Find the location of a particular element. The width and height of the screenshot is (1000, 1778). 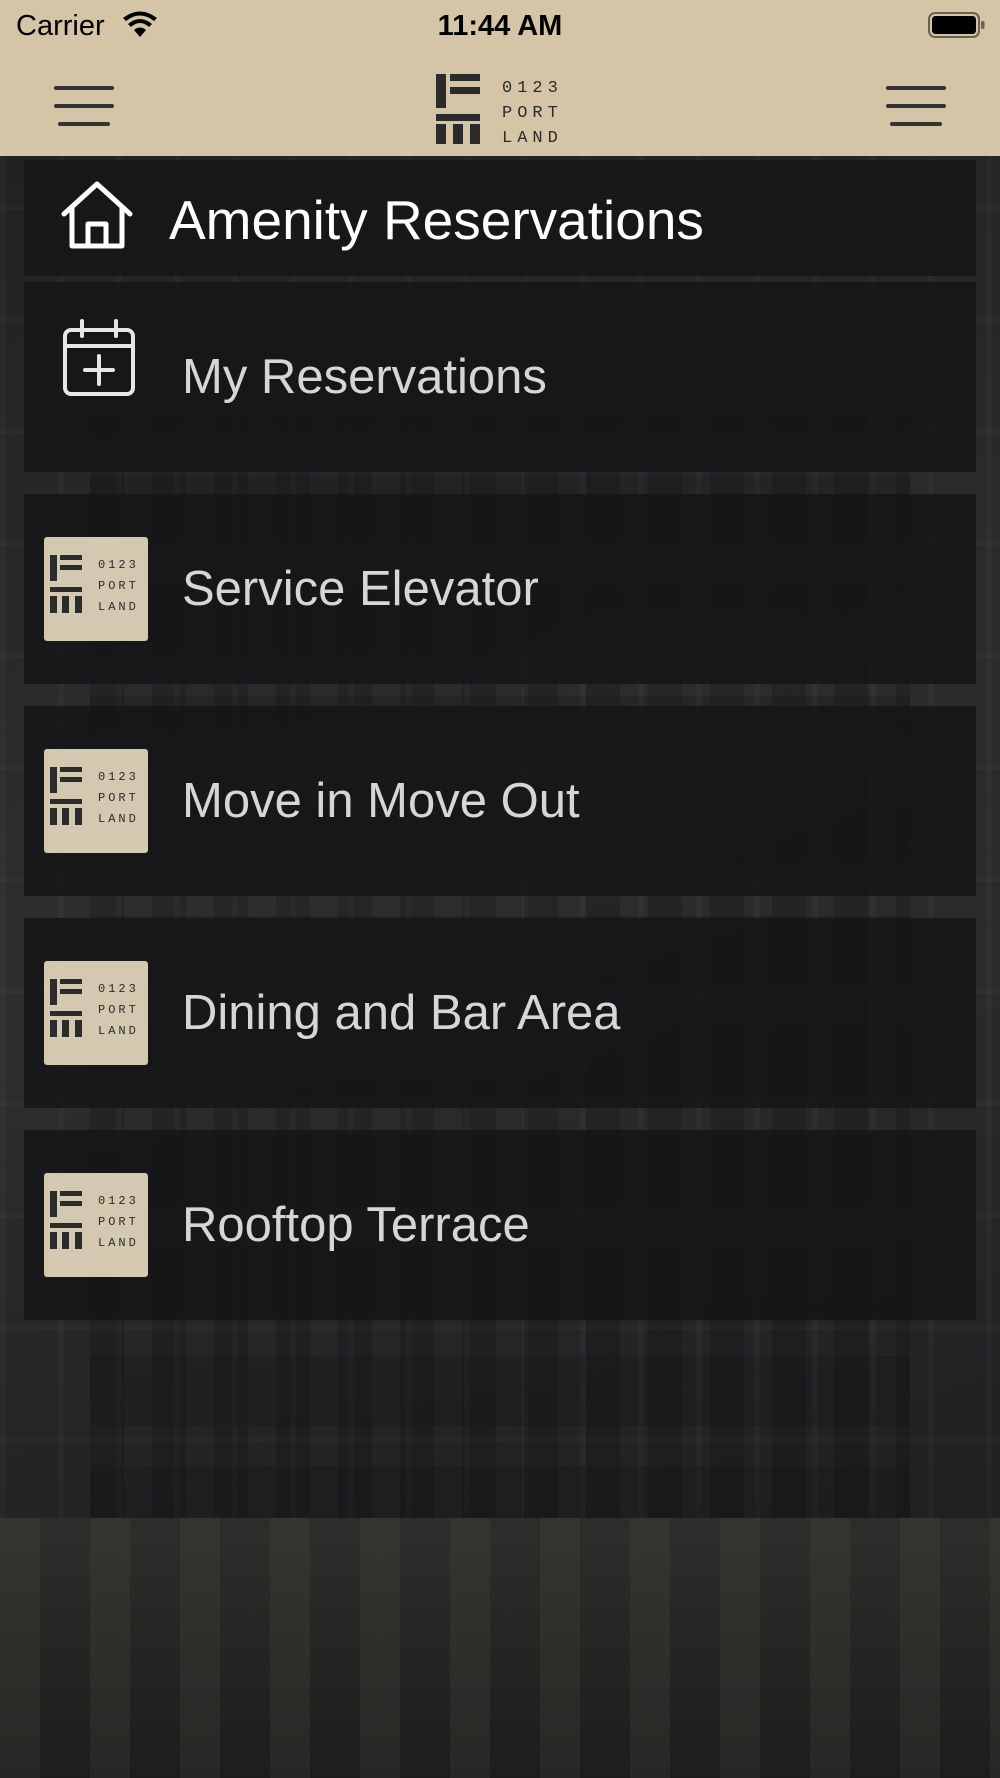

list-item-label: My Reservations is located at coordinates (364, 377).